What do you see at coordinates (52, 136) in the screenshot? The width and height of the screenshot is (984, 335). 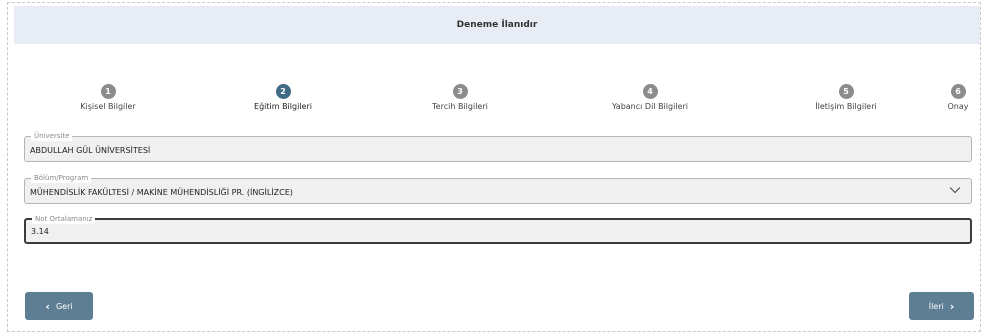 I see `university-label: Üniversite` at bounding box center [52, 136].